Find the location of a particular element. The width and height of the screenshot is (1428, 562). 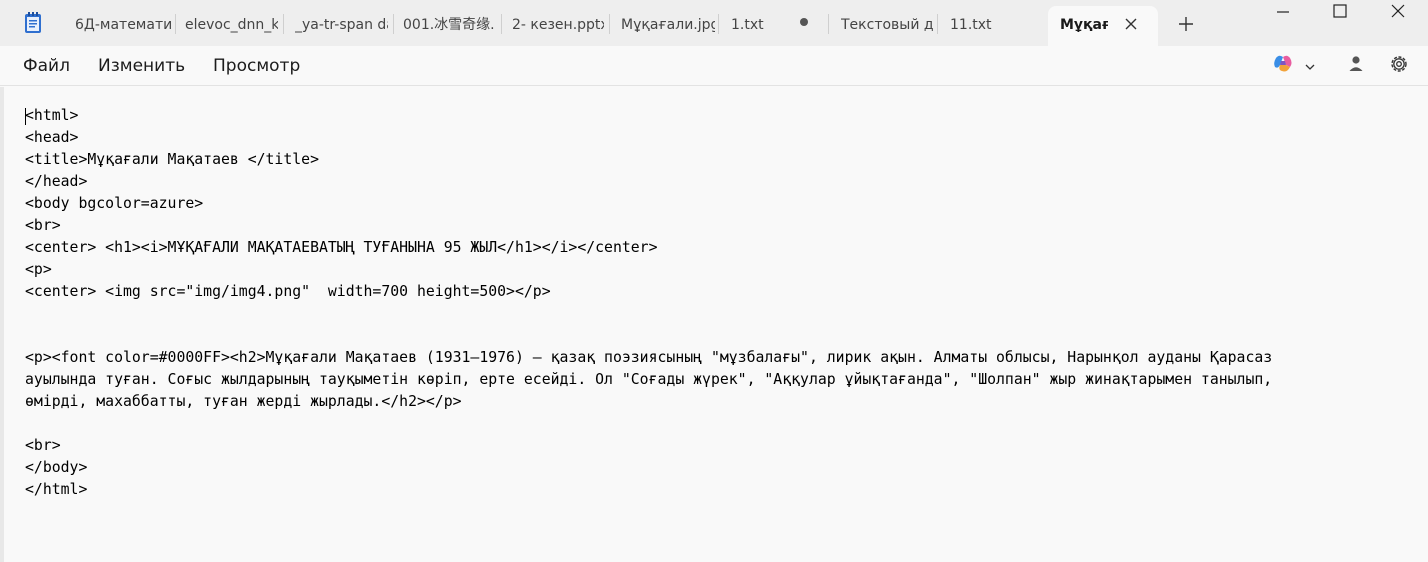

tab: 6Д-математи is located at coordinates (123, 25).